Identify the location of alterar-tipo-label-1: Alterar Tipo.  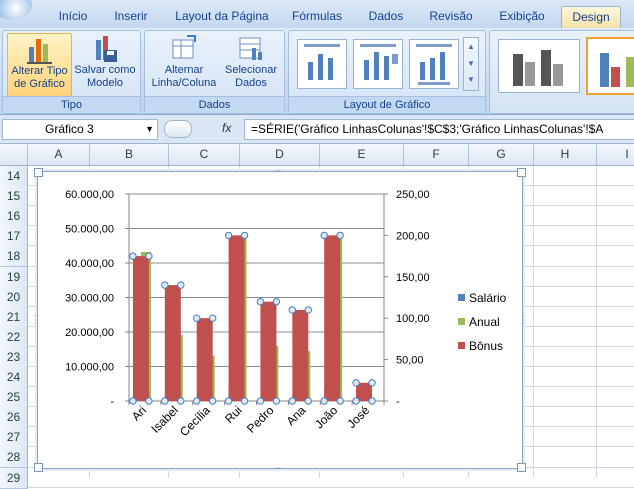
(39, 71).